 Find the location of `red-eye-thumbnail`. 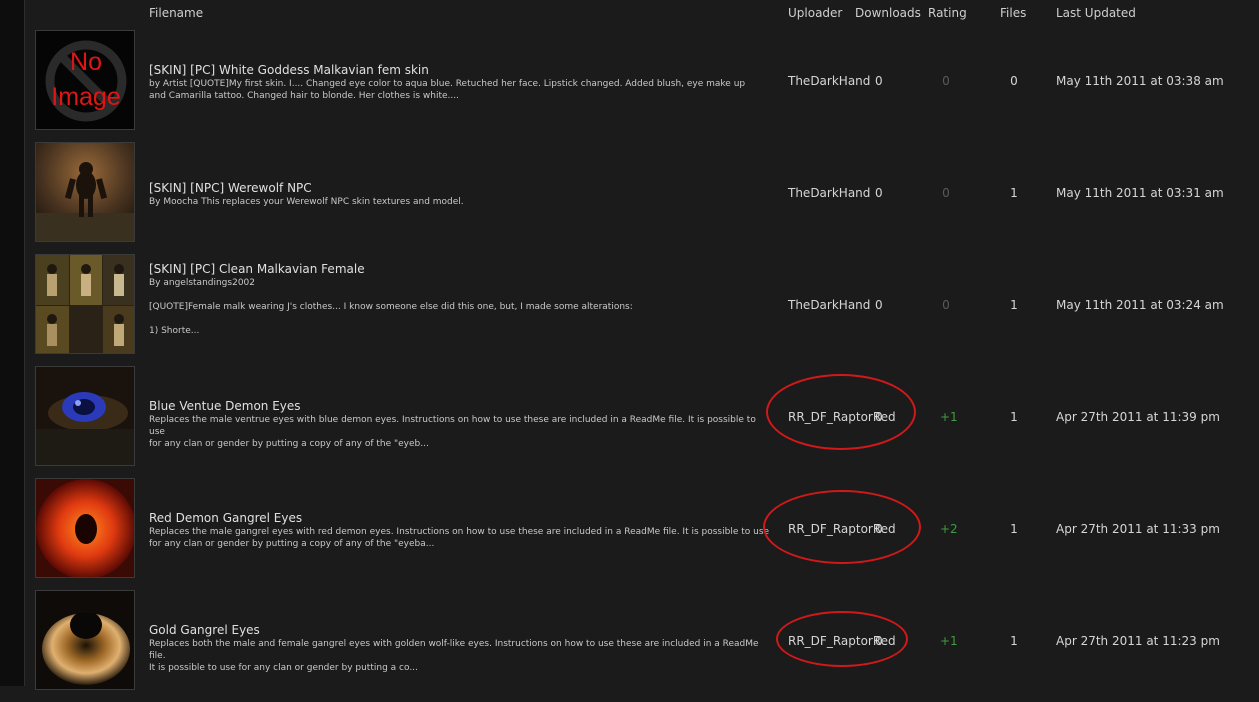

red-eye-thumbnail is located at coordinates (85, 528).